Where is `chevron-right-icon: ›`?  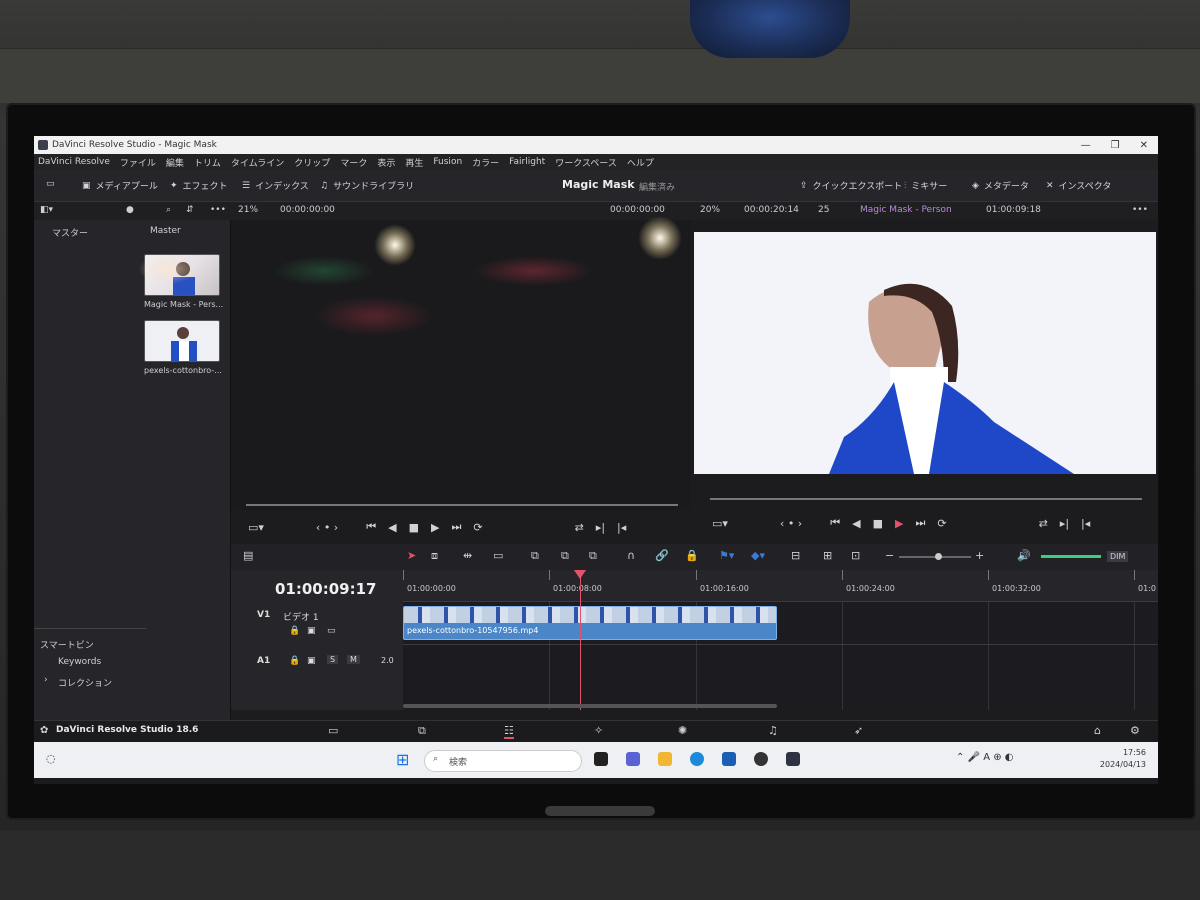 chevron-right-icon: › is located at coordinates (46, 680).